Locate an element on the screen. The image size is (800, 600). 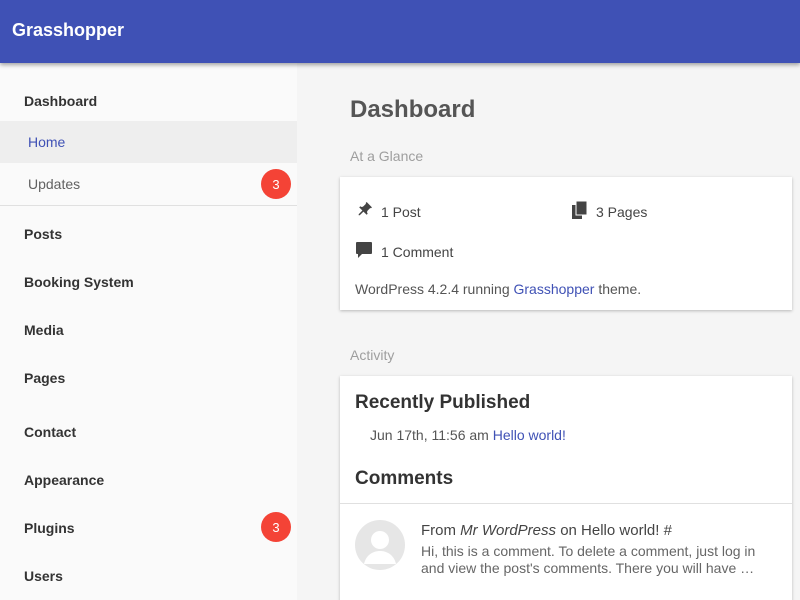
sidebar-item-plugins: Plugins is located at coordinates (49, 528).